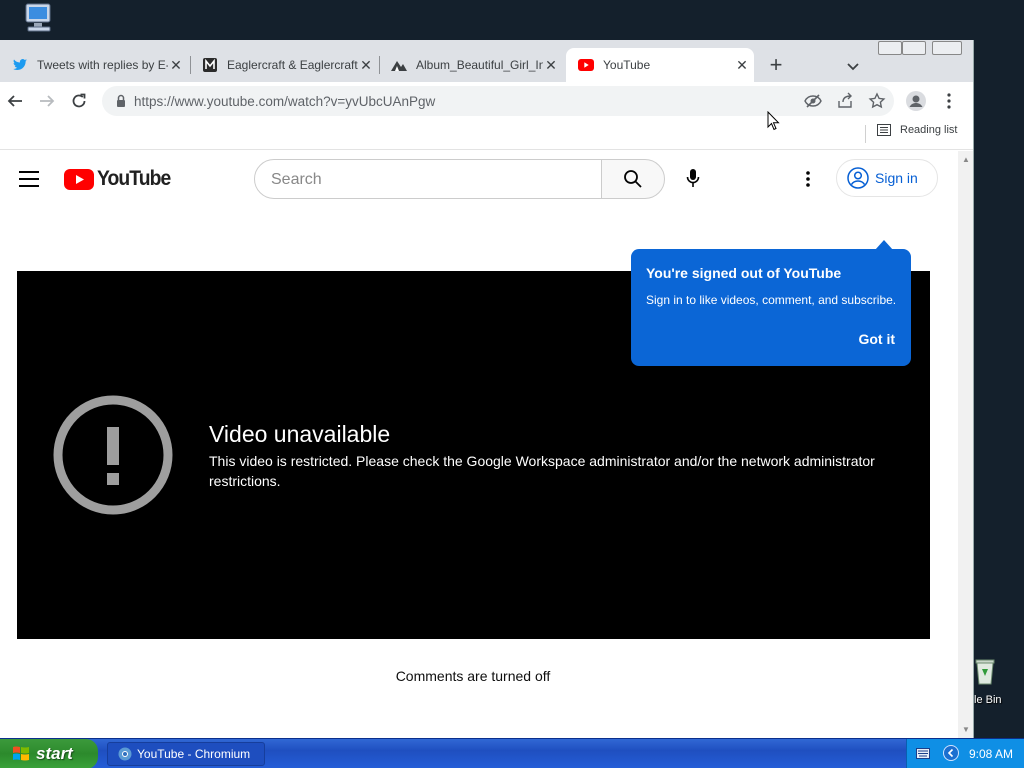  I want to click on system-tray: 9:08 AM, so click(965, 753).